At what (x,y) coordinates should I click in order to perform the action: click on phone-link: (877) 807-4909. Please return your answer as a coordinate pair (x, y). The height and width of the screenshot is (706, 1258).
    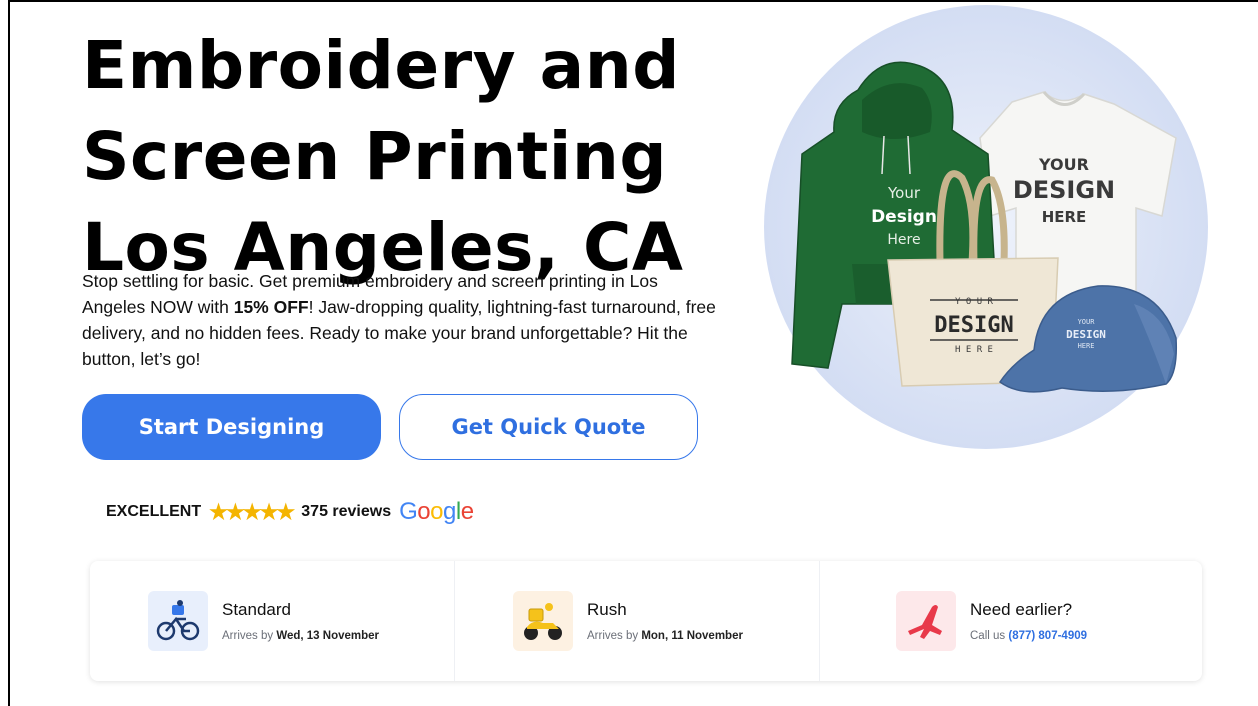
    Looking at the image, I should click on (1047, 636).